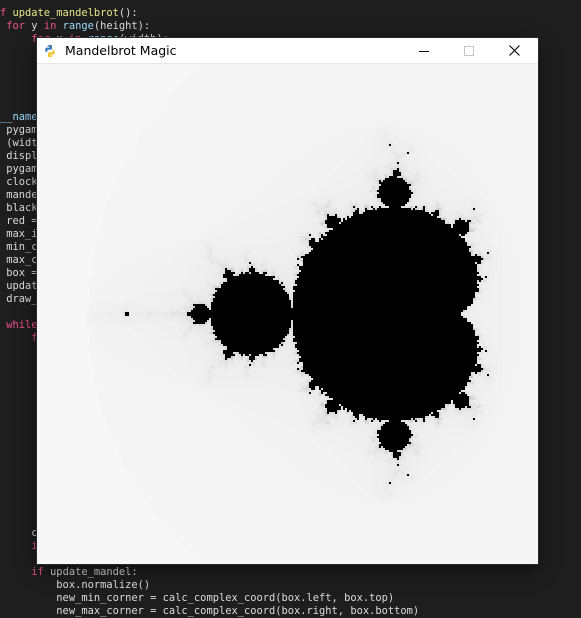 Image resolution: width=581 pixels, height=618 pixels. Describe the element at coordinates (424, 50) in the screenshot. I see `minimize-button` at that location.